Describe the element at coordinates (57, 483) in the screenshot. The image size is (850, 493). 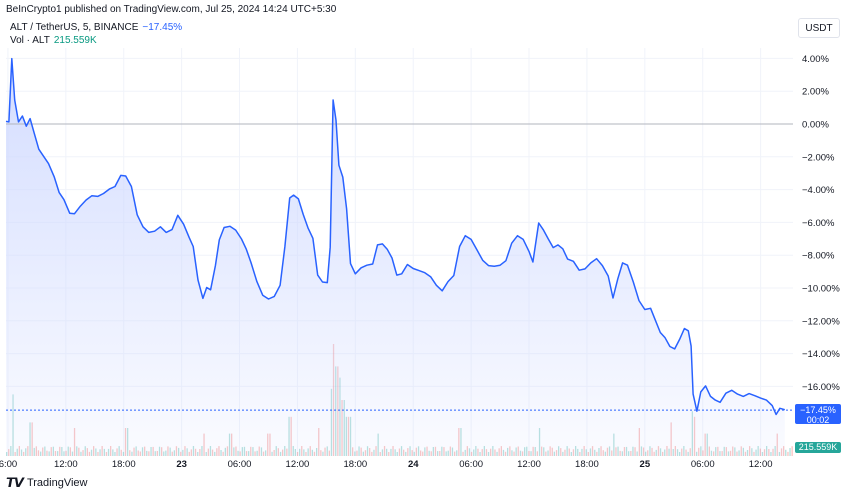
I see `brand-name: TradingView` at that location.